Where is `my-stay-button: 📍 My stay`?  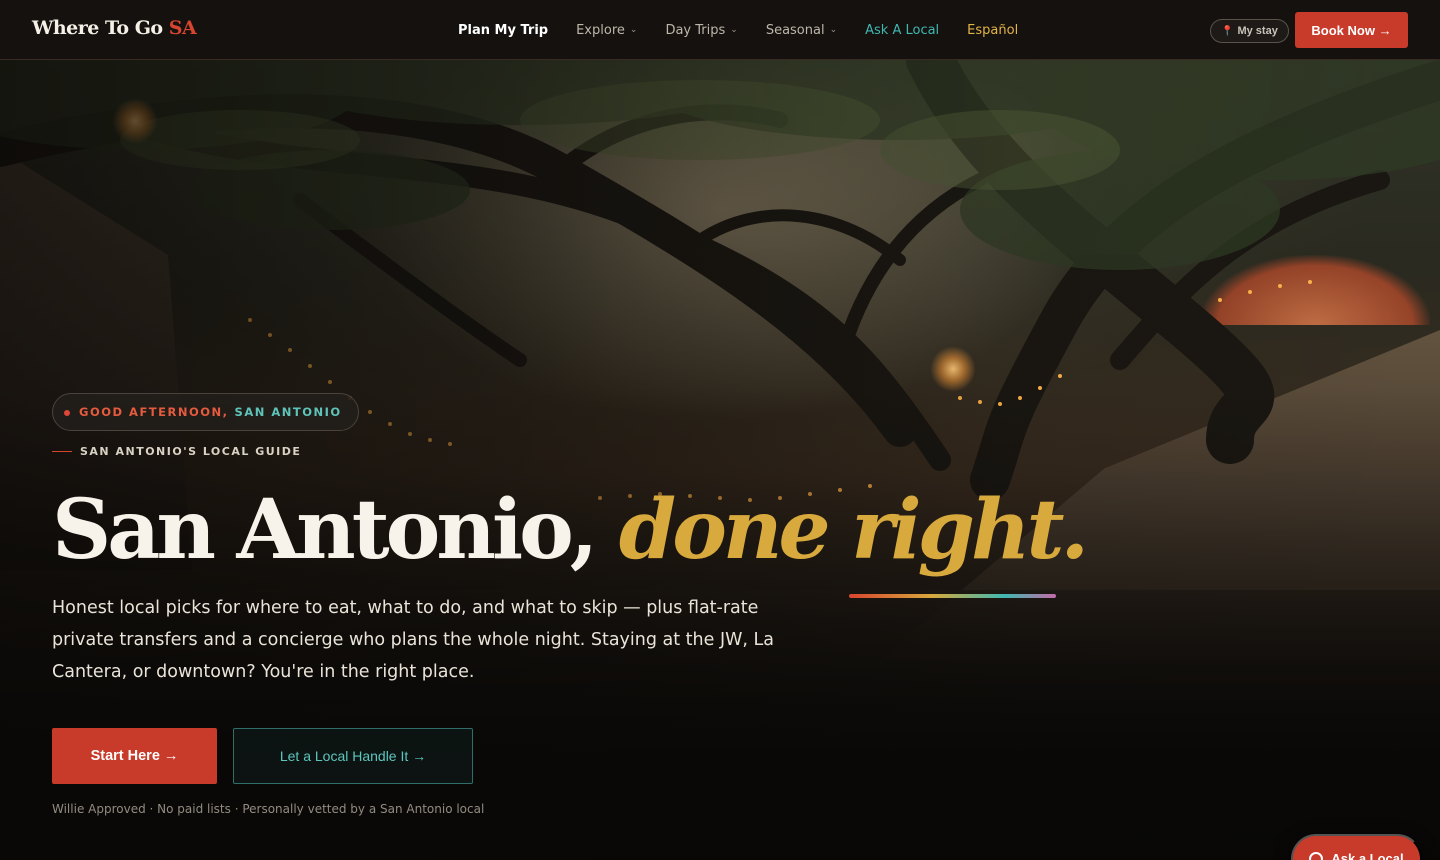 my-stay-button: 📍 My stay is located at coordinates (1249, 31).